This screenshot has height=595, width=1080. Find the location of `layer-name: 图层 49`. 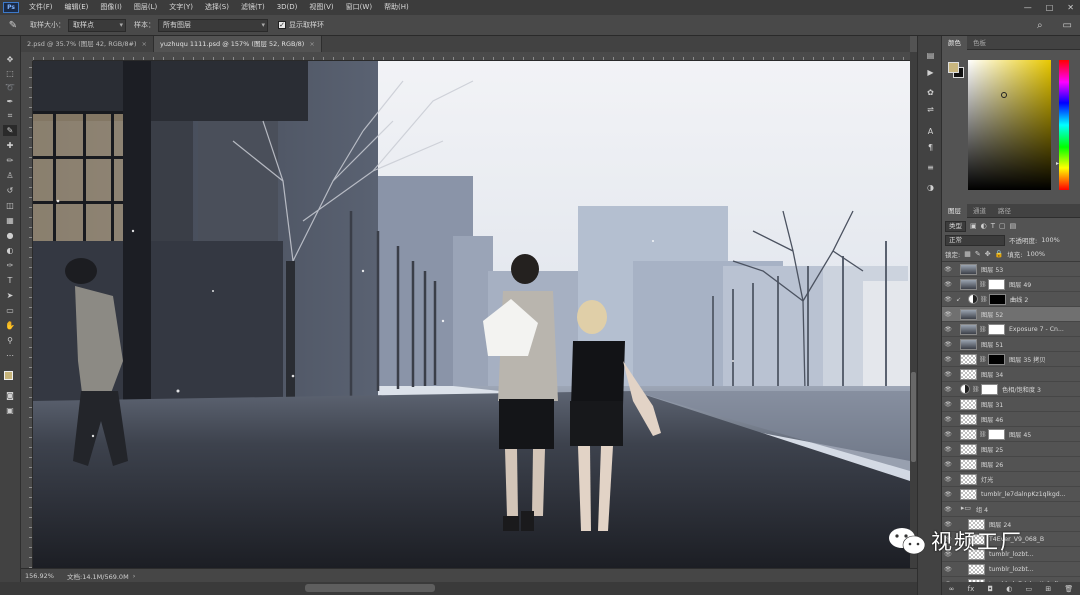

layer-name: 图层 49 is located at coordinates (1020, 284).